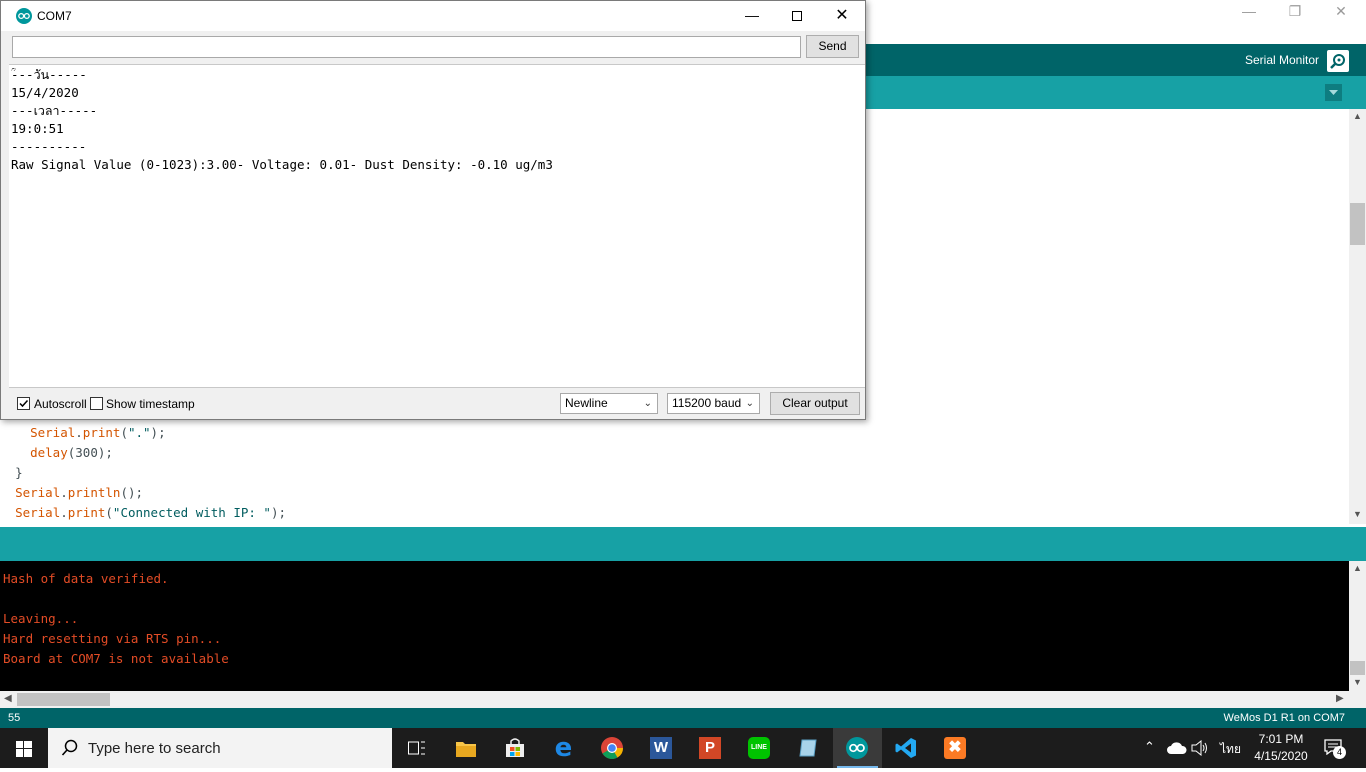 This screenshot has width=1366, height=772. Describe the element at coordinates (609, 403) in the screenshot. I see `line-ending-select: Newline ⌄` at that location.